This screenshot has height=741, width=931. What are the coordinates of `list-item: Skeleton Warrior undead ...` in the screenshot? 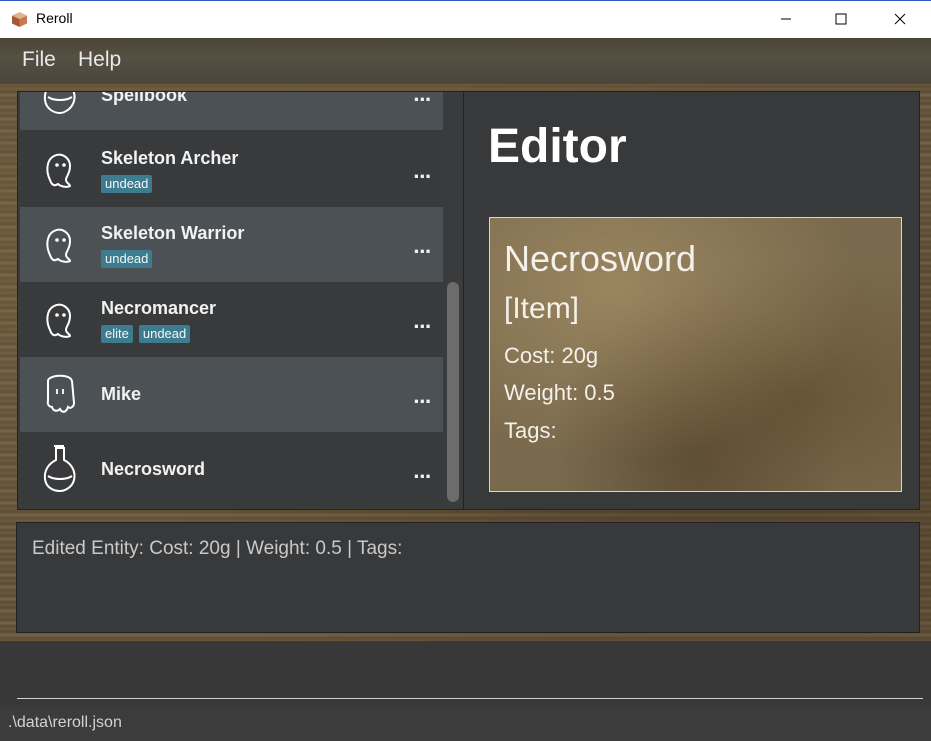 It's located at (231, 244).